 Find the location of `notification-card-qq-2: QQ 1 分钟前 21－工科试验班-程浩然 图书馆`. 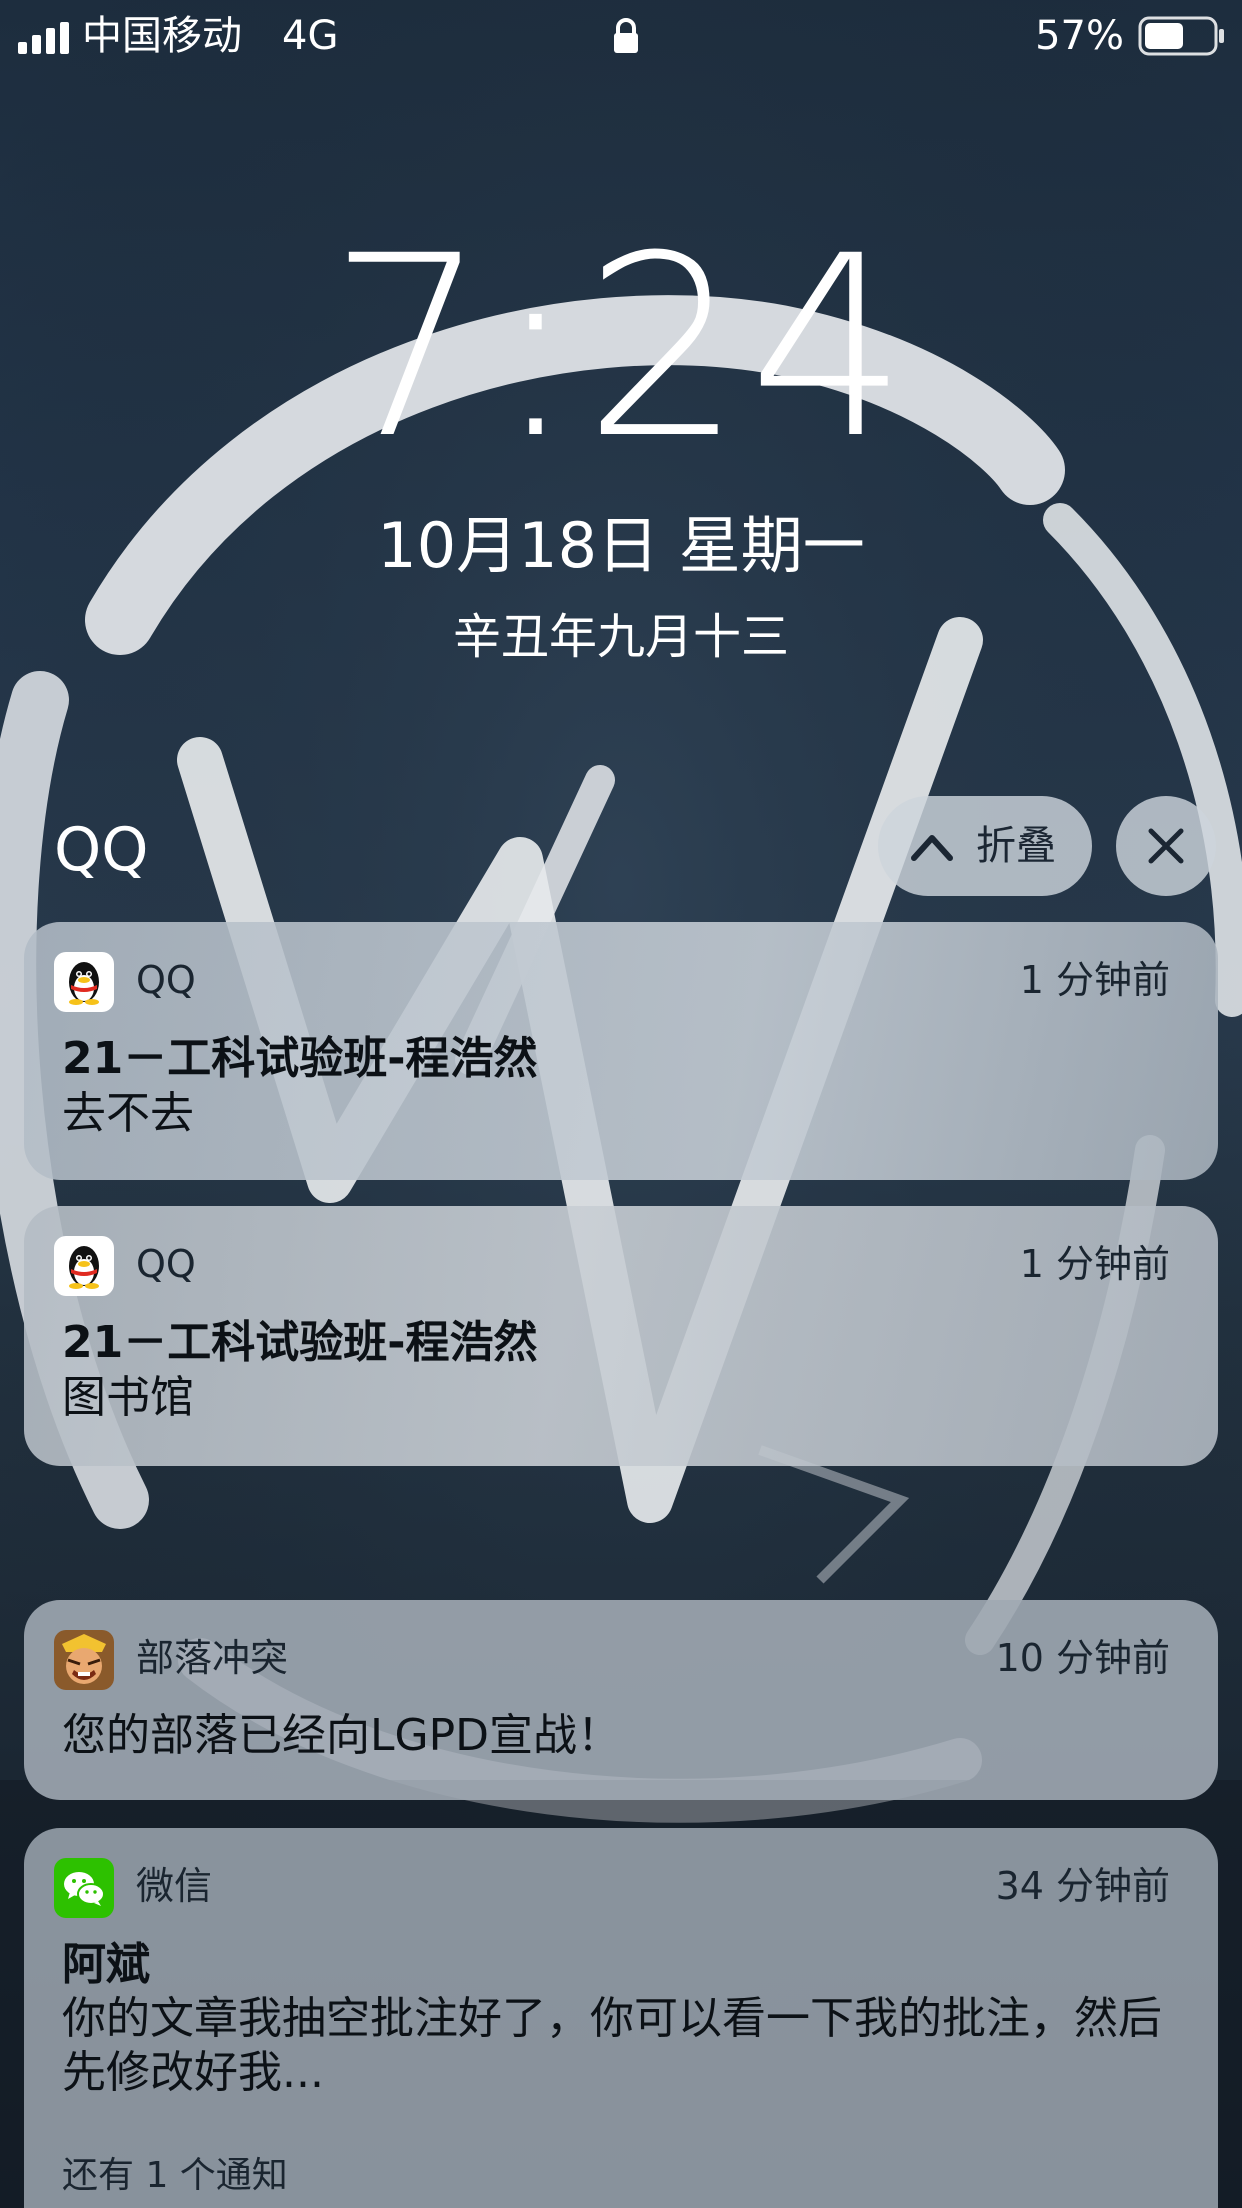

notification-card-qq-2: QQ 1 分钟前 21－工科试验班-程浩然 图书馆 is located at coordinates (621, 1336).